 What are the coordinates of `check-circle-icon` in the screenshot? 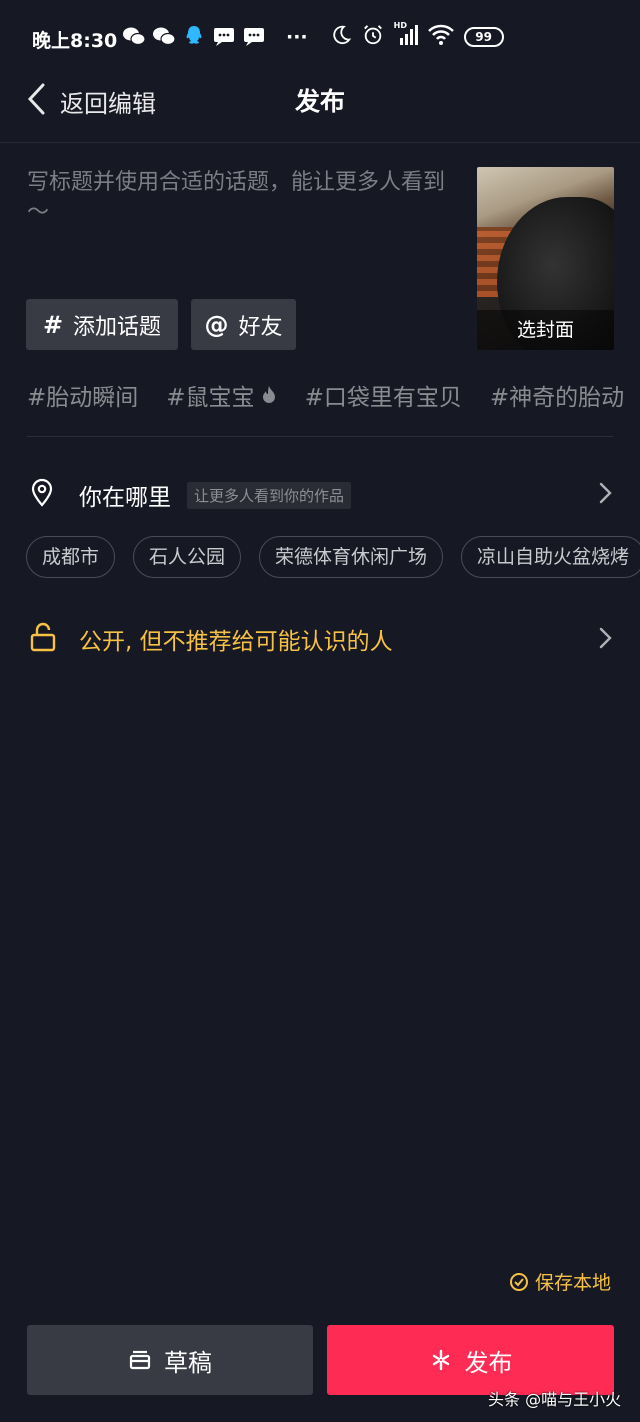 It's located at (519, 1281).